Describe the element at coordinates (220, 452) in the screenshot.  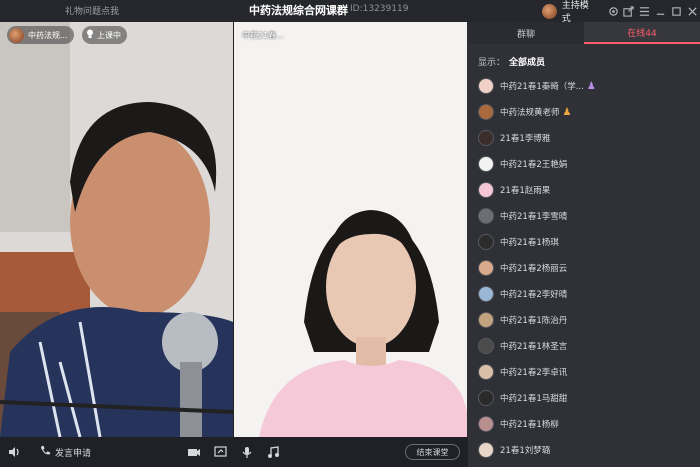
I see `screen-share-icon` at that location.